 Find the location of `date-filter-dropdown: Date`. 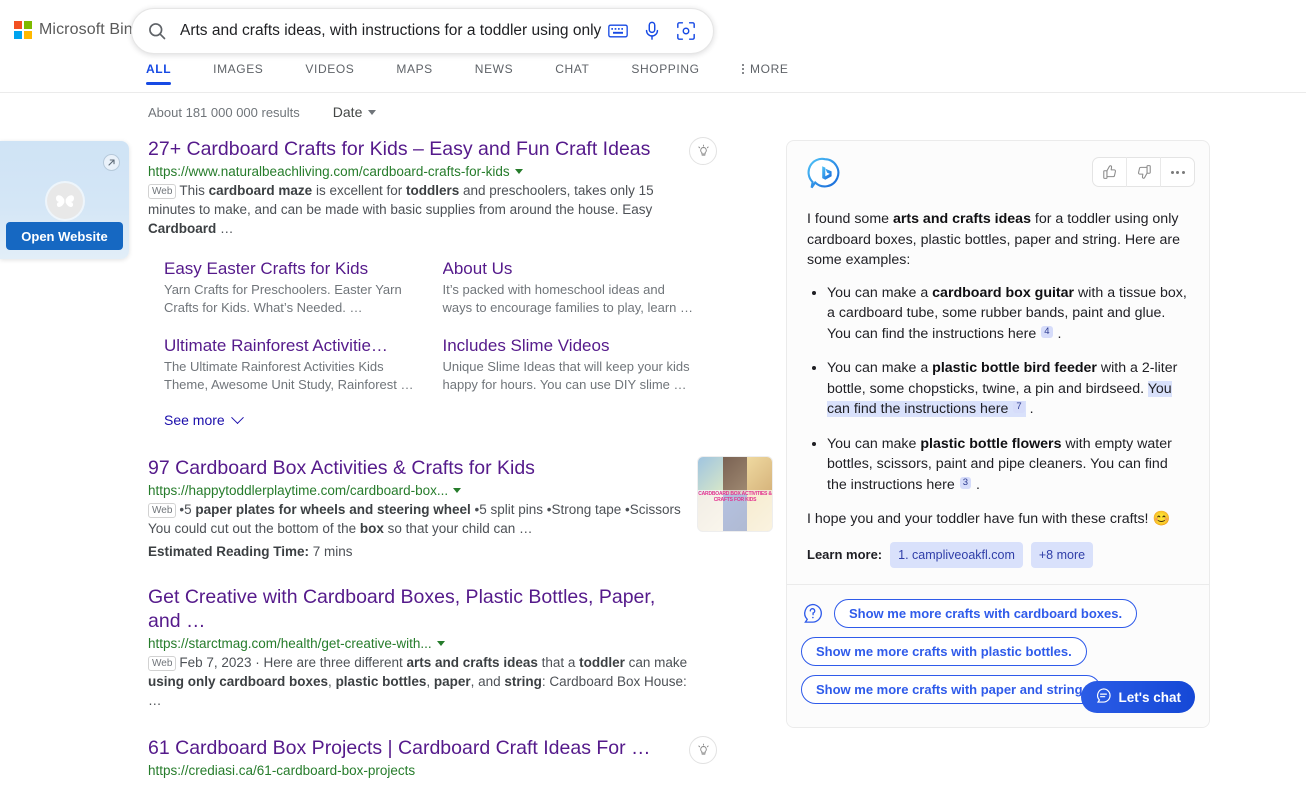

date-filter-dropdown: Date is located at coordinates (355, 112).